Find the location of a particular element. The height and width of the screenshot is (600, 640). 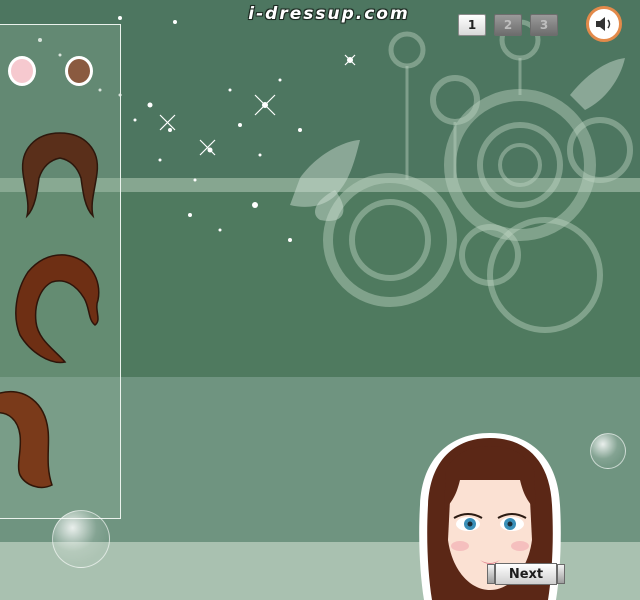

page-2-button: 2 is located at coordinates (508, 25).